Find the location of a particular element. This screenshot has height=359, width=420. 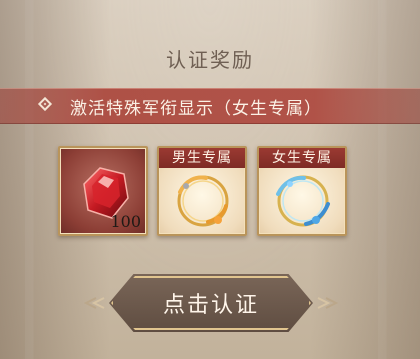

blue-ring-frame-icon is located at coordinates (303, 201).